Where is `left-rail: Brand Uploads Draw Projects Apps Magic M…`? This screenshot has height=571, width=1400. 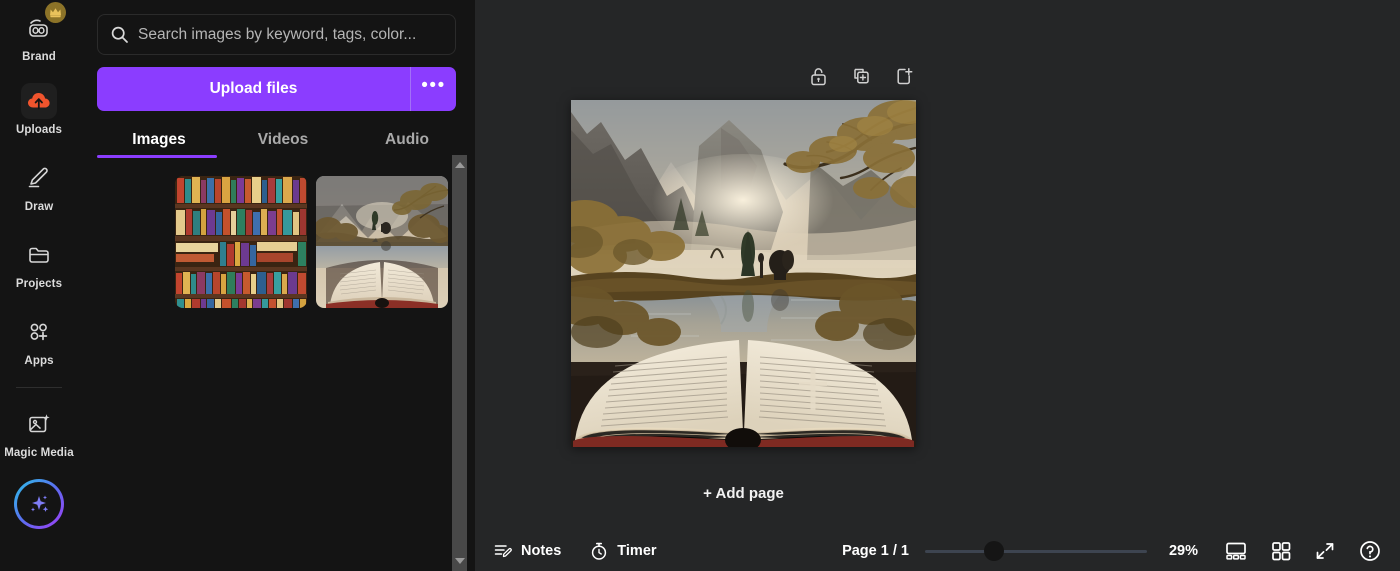
left-rail: Brand Uploads Draw Projects Apps Magic M… is located at coordinates (39, 285).